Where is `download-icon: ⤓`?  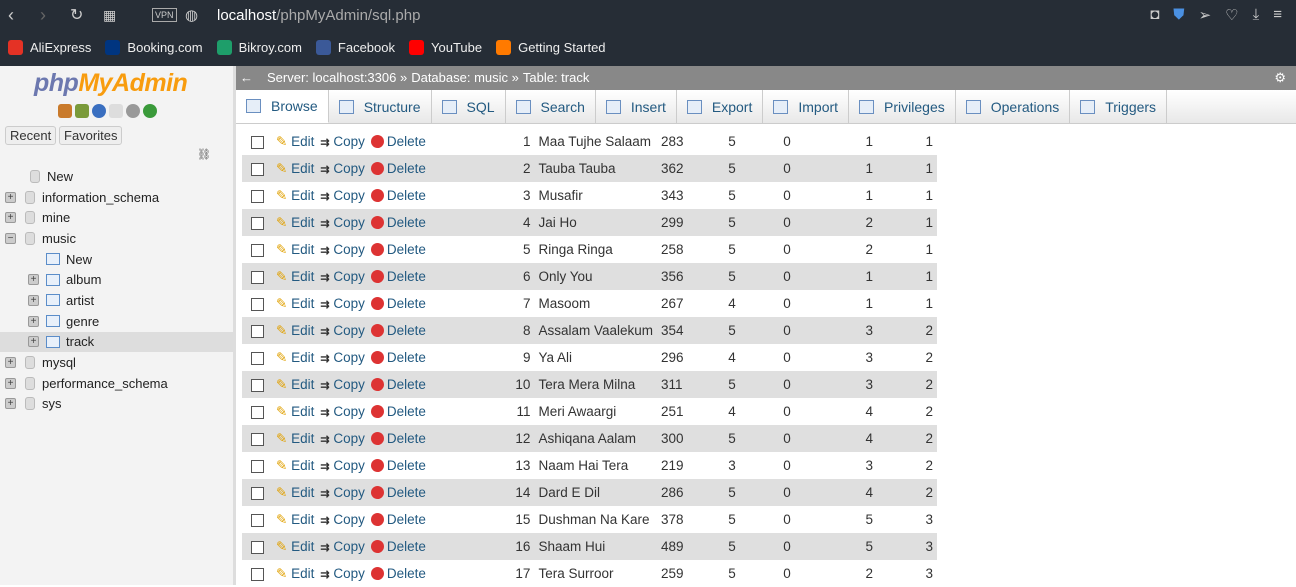 download-icon: ⤓ is located at coordinates (1256, 15).